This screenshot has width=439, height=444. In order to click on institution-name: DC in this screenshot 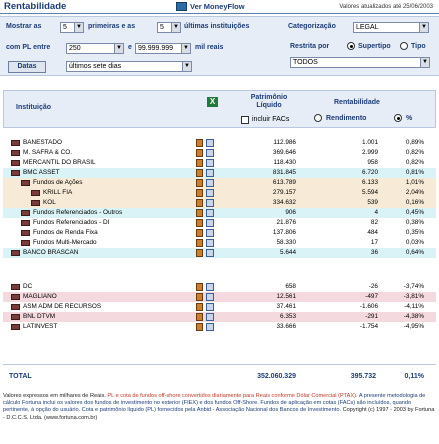, I will do `click(27, 287)`.